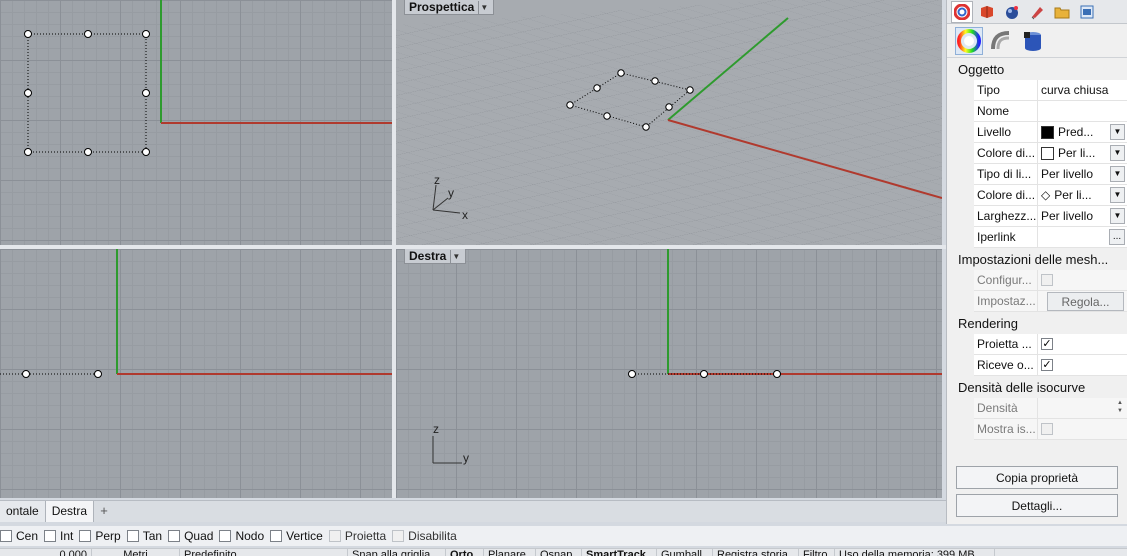  Describe the element at coordinates (1062, 12) in the screenshot. I see `folder-tab-icon` at that location.